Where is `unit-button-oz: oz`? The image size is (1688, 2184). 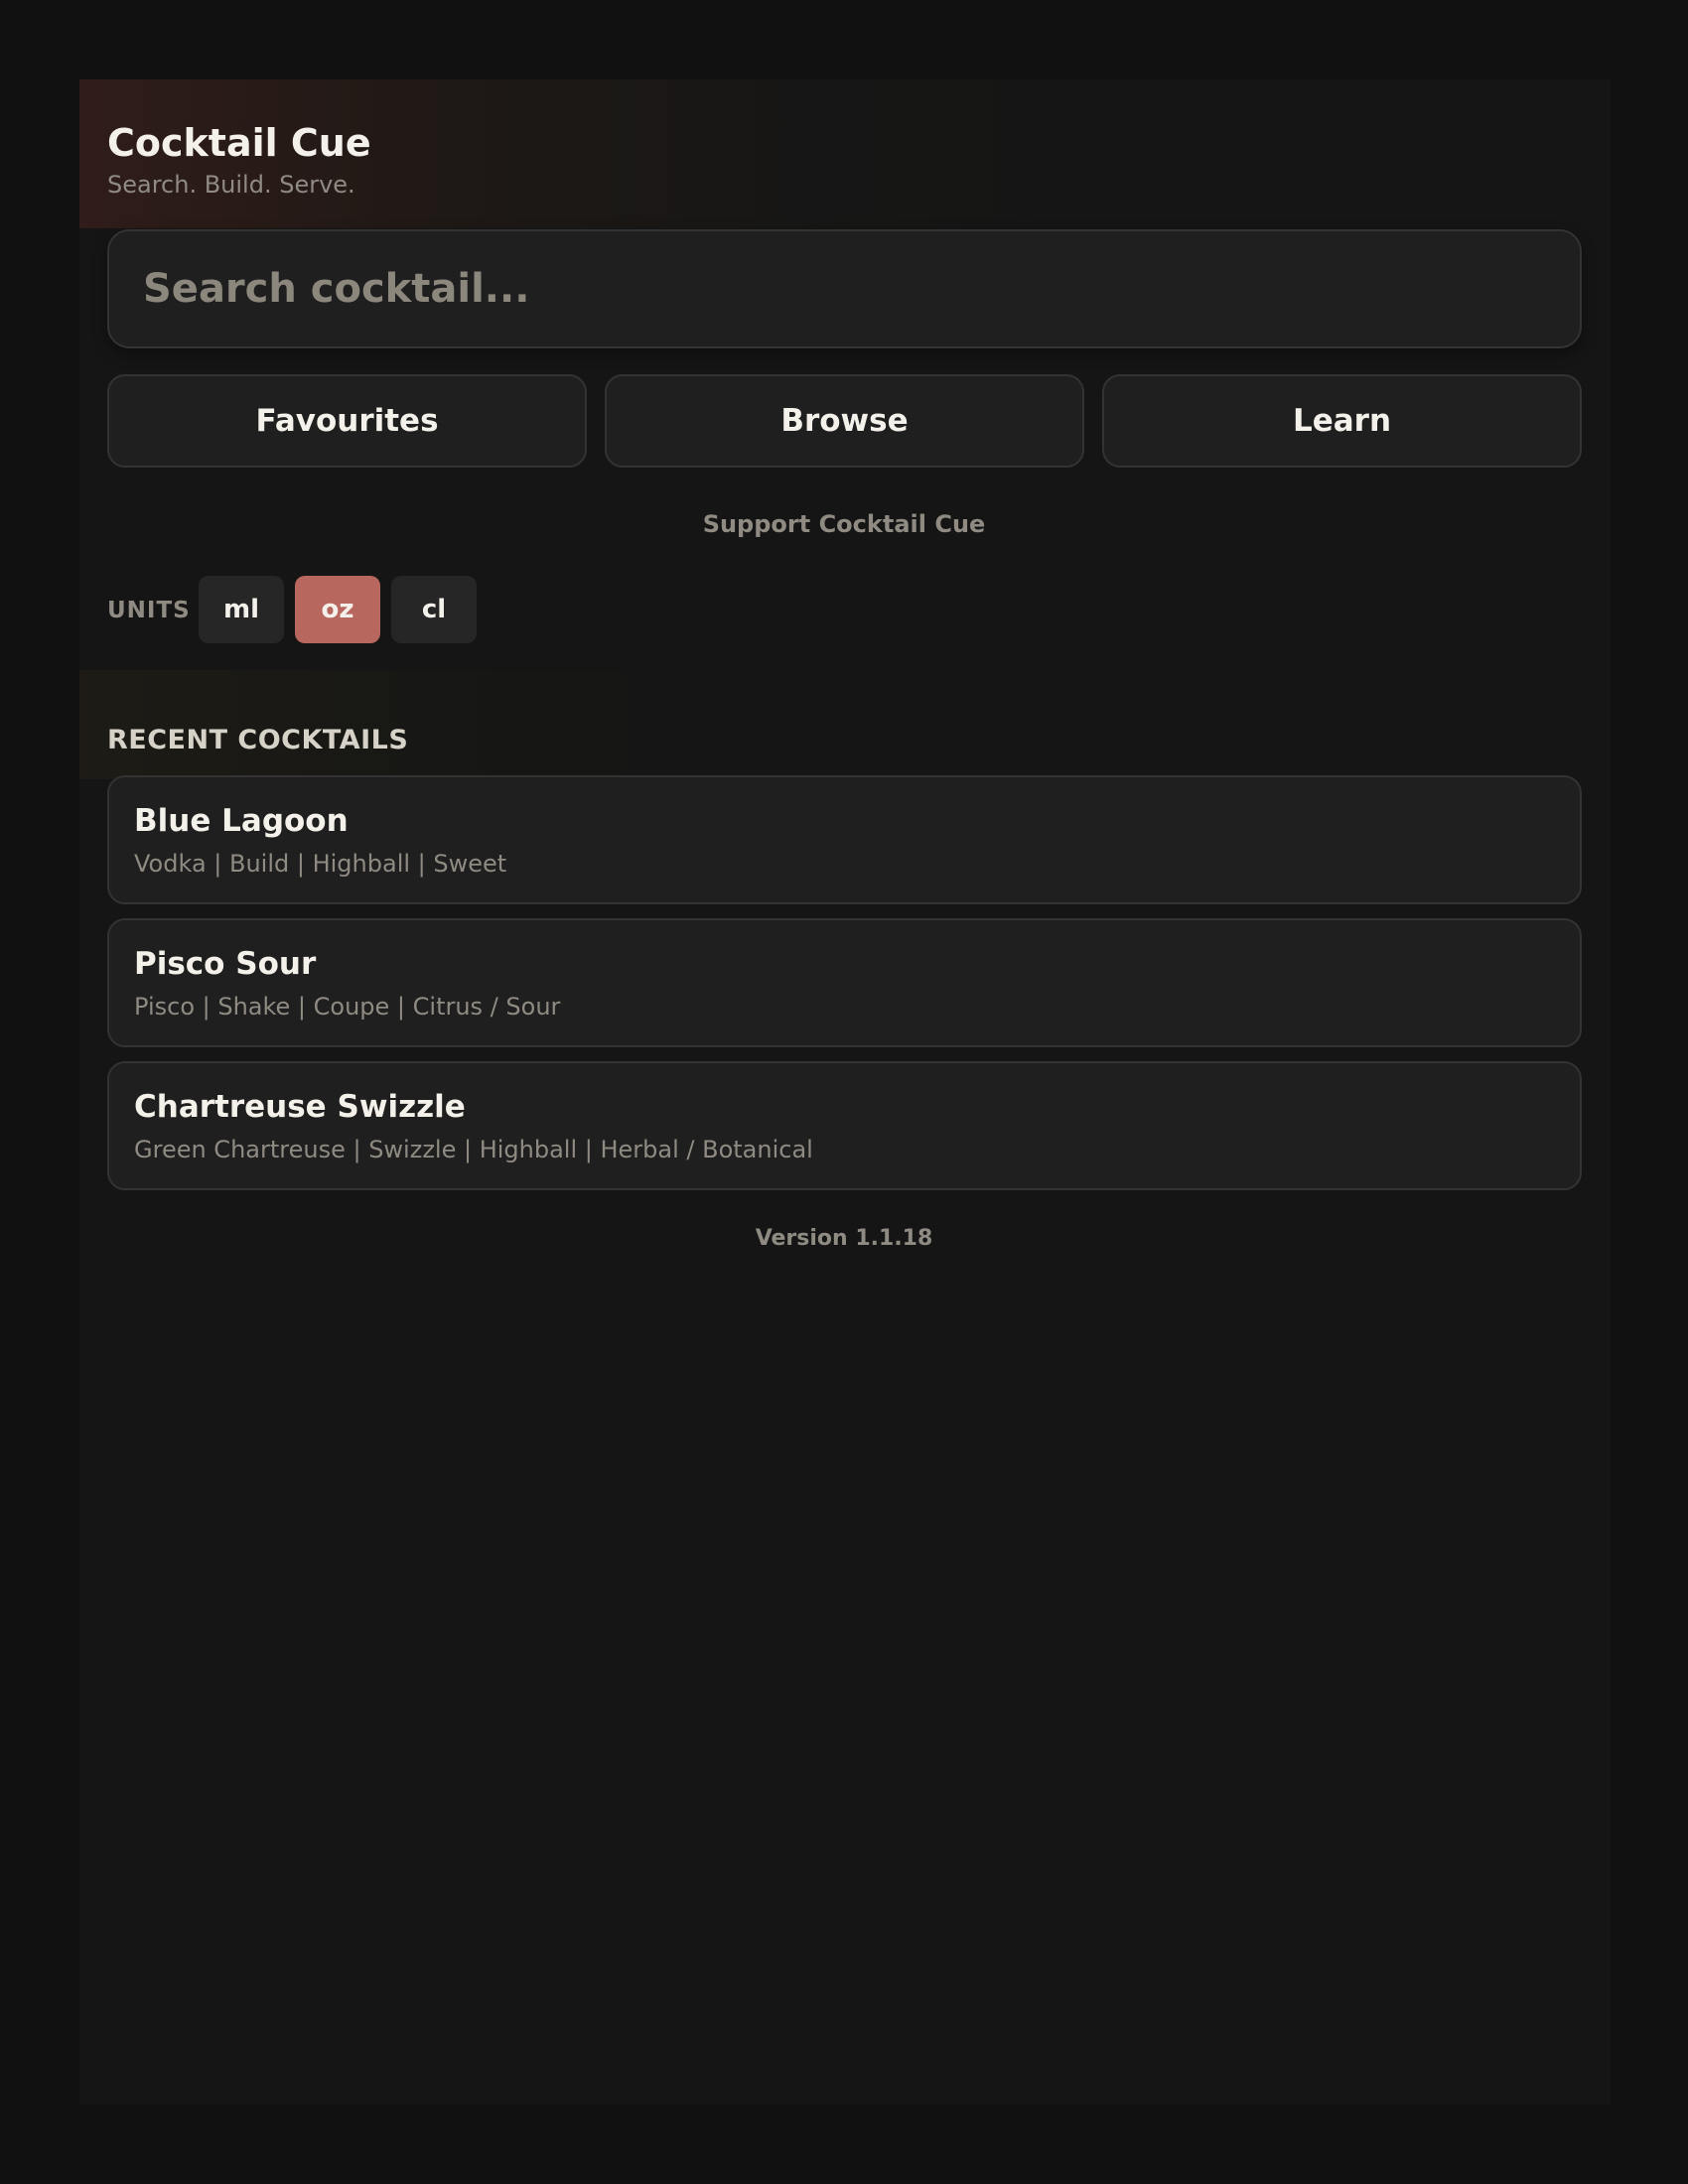
unit-button-oz: oz is located at coordinates (337, 609).